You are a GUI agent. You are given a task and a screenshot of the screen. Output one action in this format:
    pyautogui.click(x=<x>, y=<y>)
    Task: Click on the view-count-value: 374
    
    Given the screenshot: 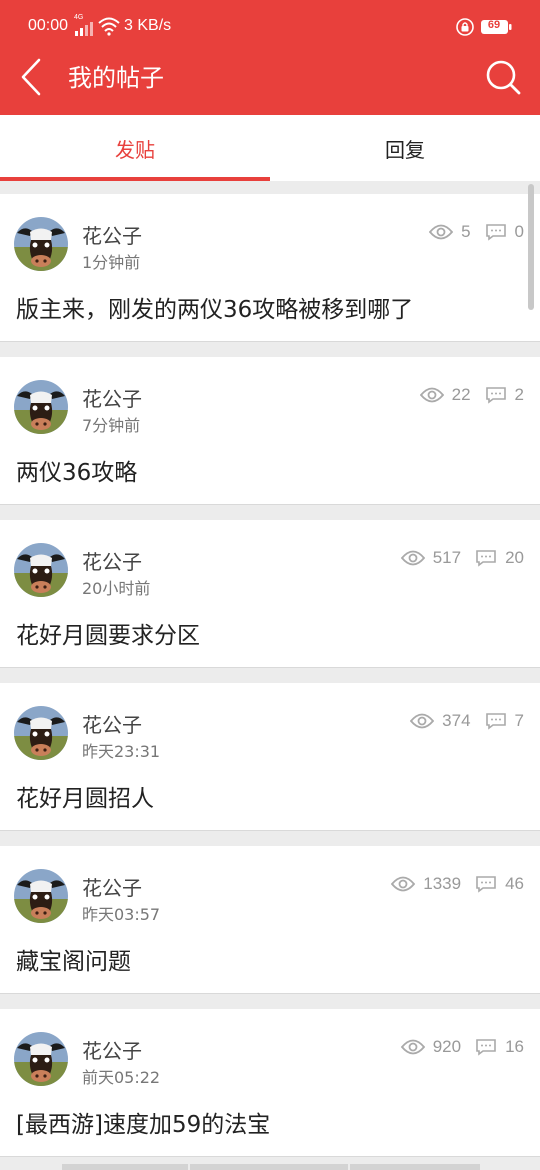 What is the action you would take?
    pyautogui.click(x=456, y=720)
    